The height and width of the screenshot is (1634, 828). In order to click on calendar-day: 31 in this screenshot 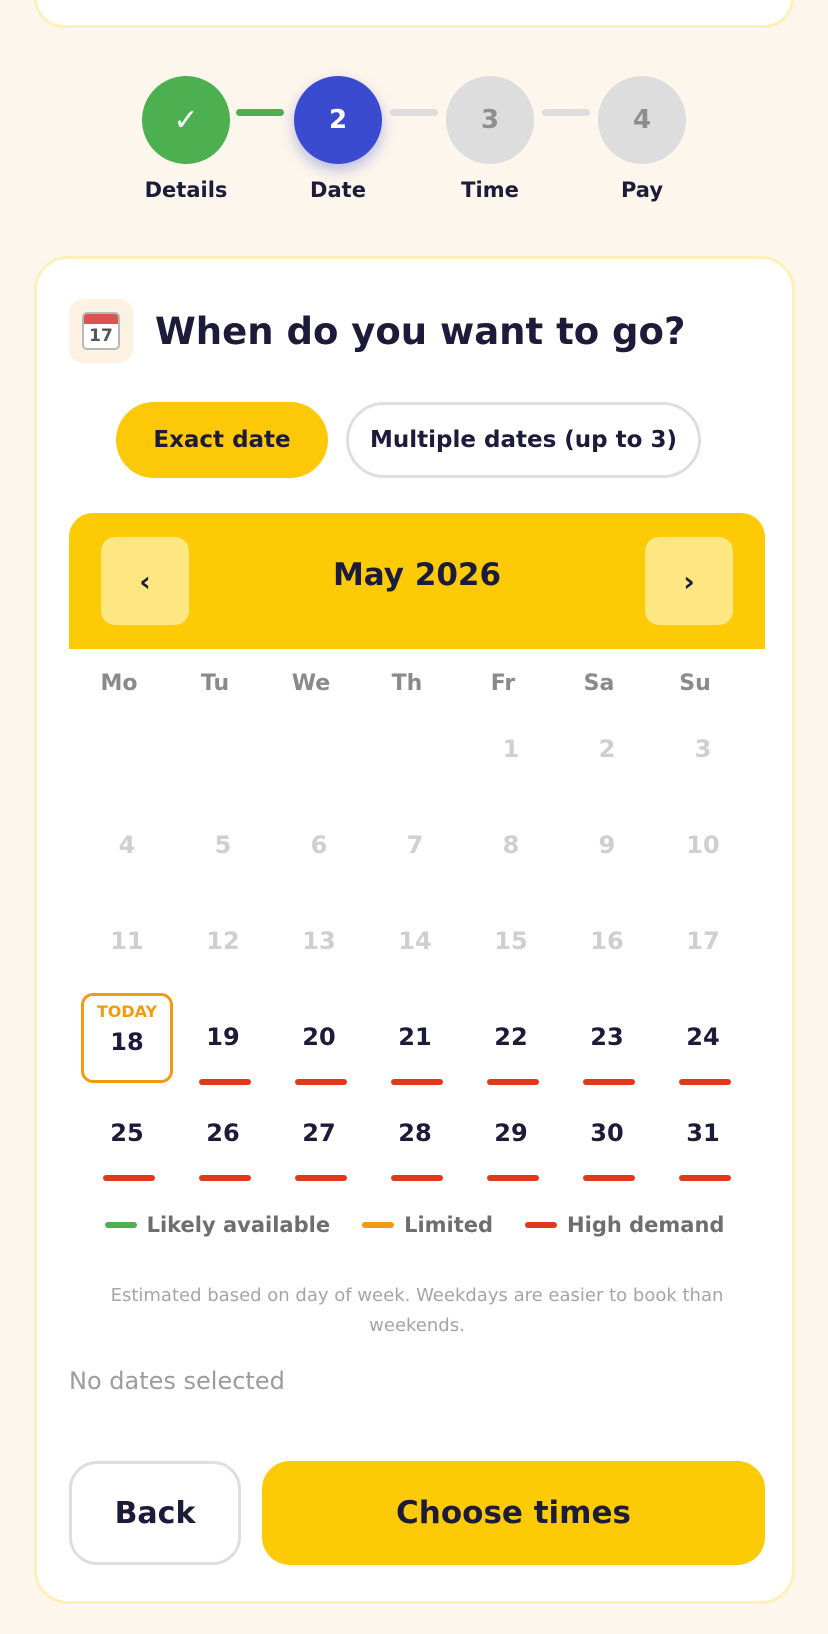, I will do `click(703, 1148)`.